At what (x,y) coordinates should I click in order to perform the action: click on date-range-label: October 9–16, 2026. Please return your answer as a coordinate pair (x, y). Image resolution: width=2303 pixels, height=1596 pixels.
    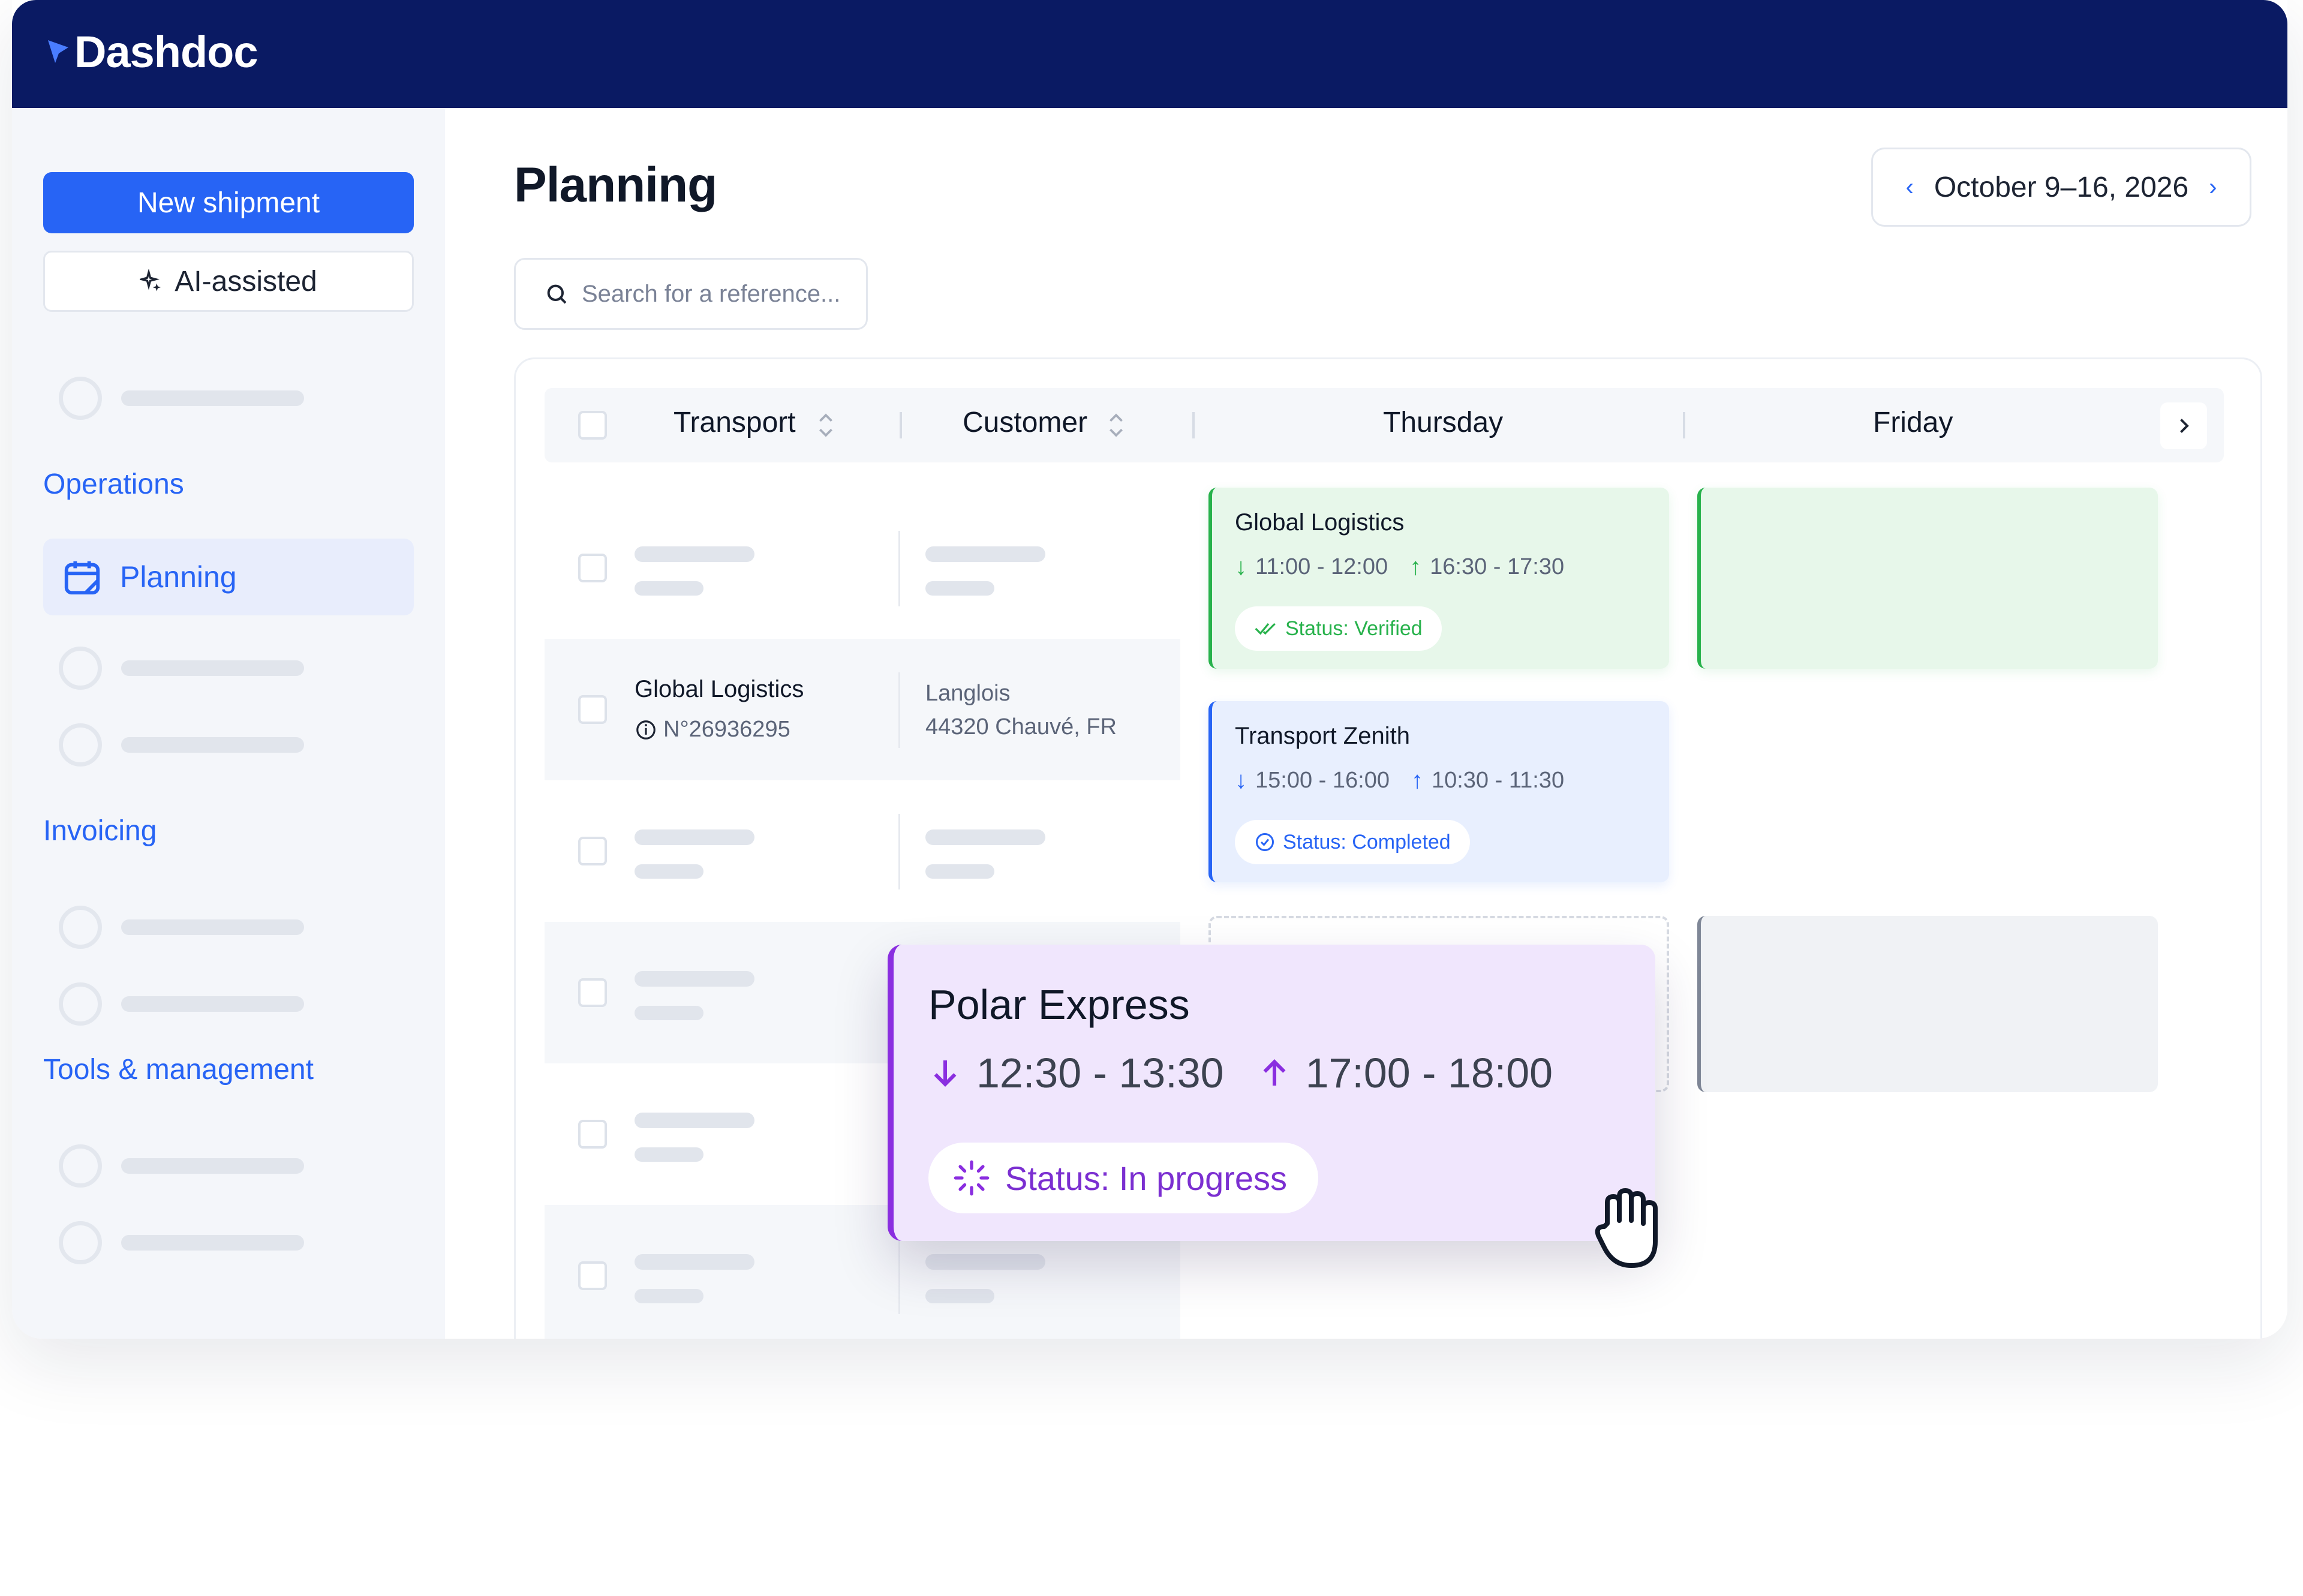
    Looking at the image, I should click on (2061, 187).